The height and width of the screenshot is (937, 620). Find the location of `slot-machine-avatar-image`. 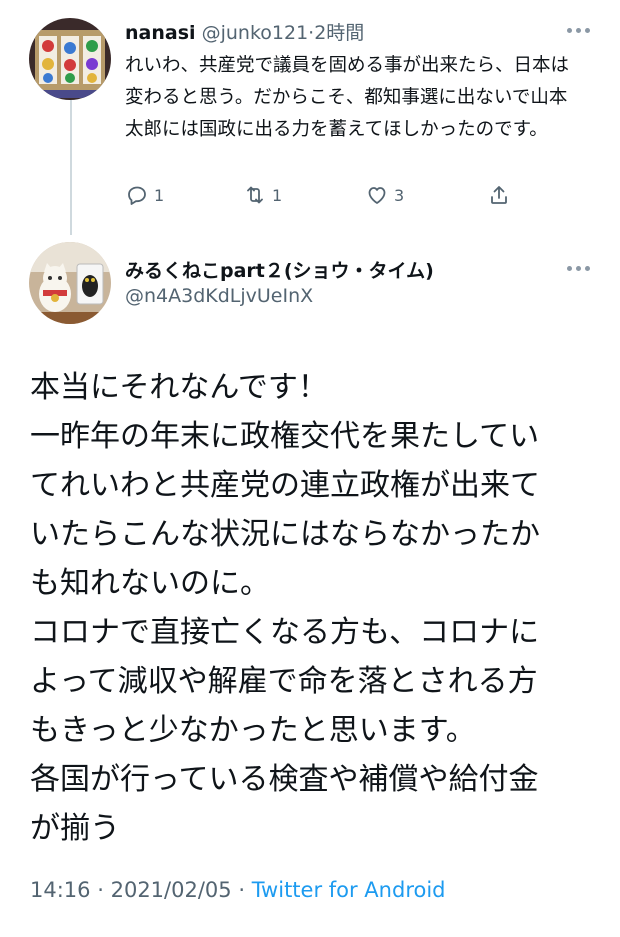

slot-machine-avatar-image is located at coordinates (70, 59).